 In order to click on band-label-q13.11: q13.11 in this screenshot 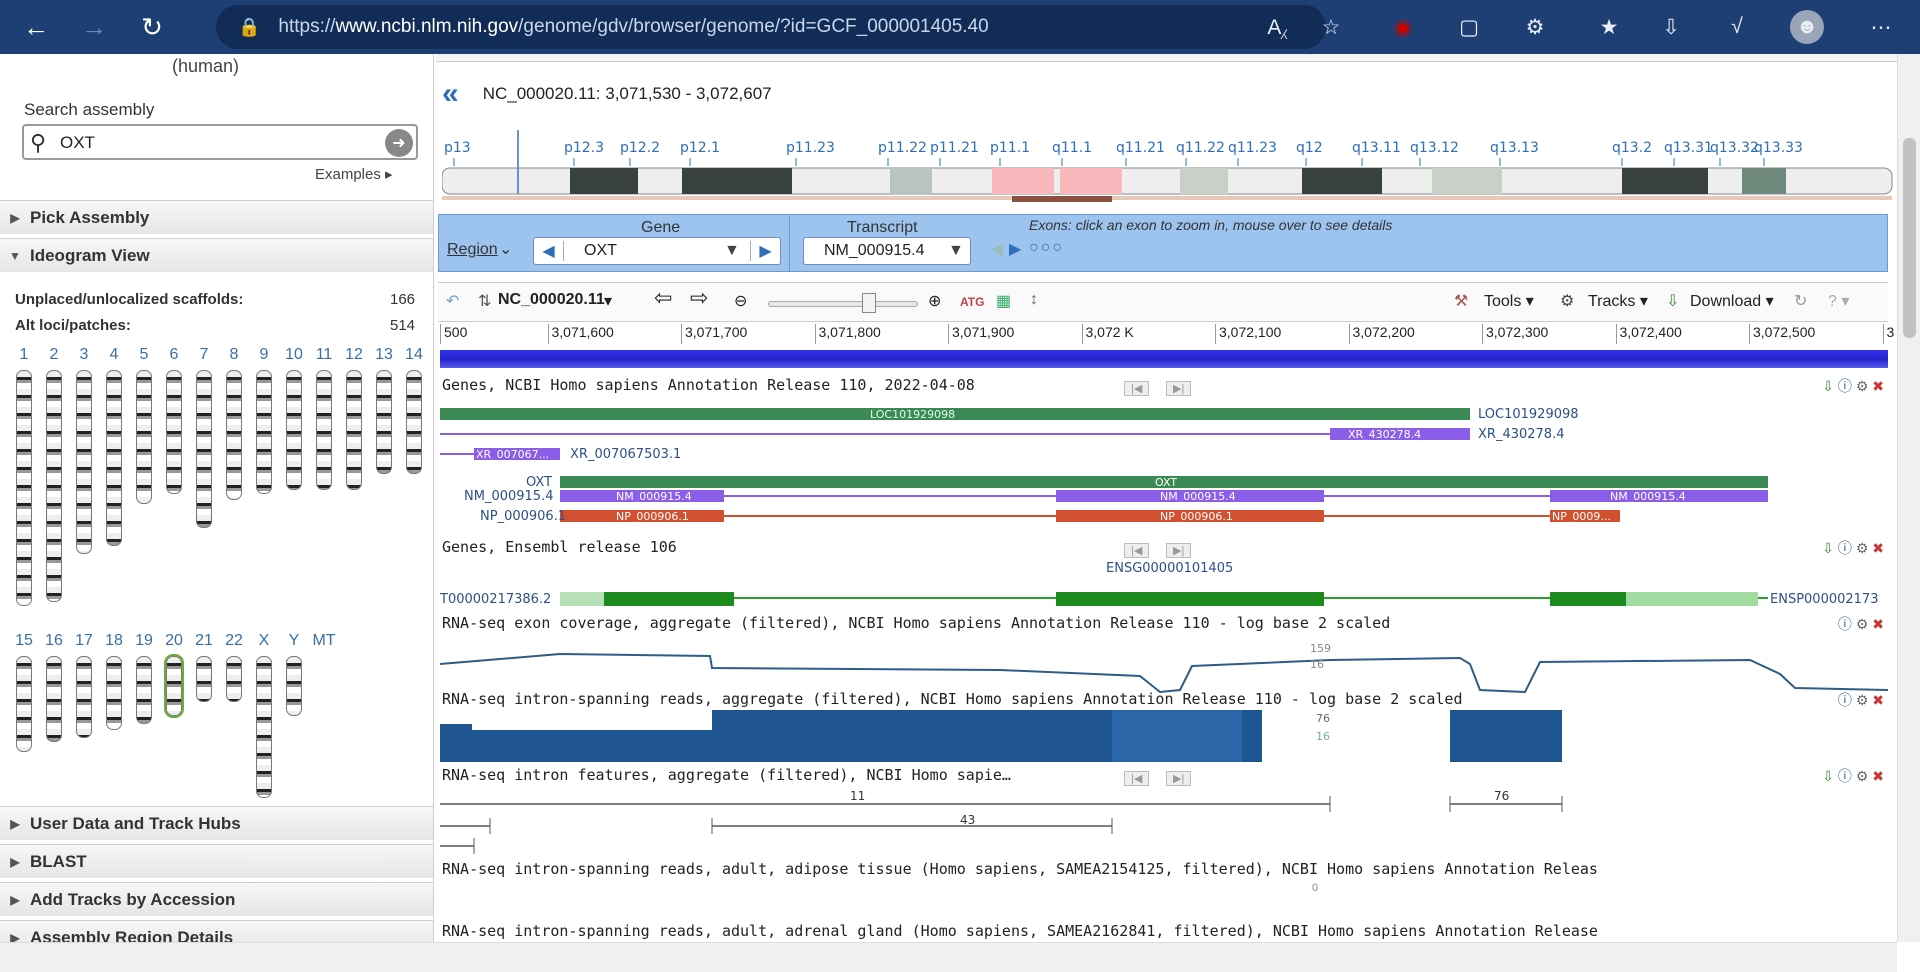, I will do `click(1376, 148)`.